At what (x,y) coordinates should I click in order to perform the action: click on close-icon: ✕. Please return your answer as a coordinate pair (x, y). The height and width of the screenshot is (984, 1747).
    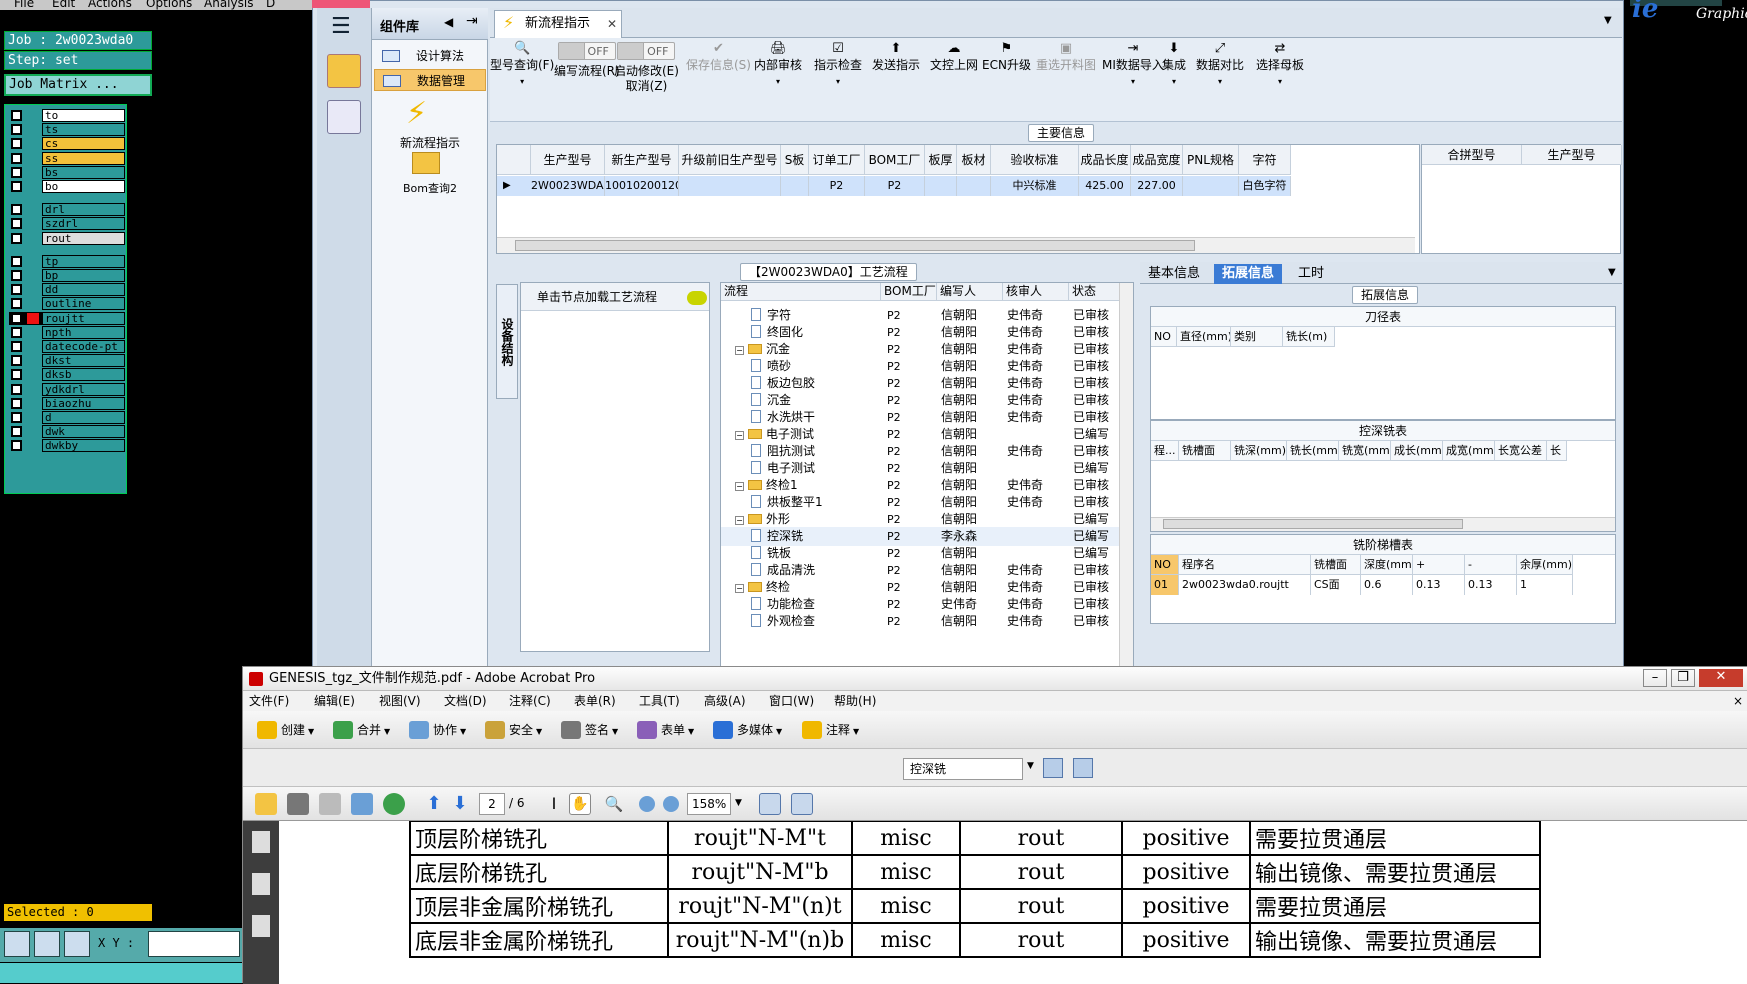
    Looking at the image, I should click on (1721, 678).